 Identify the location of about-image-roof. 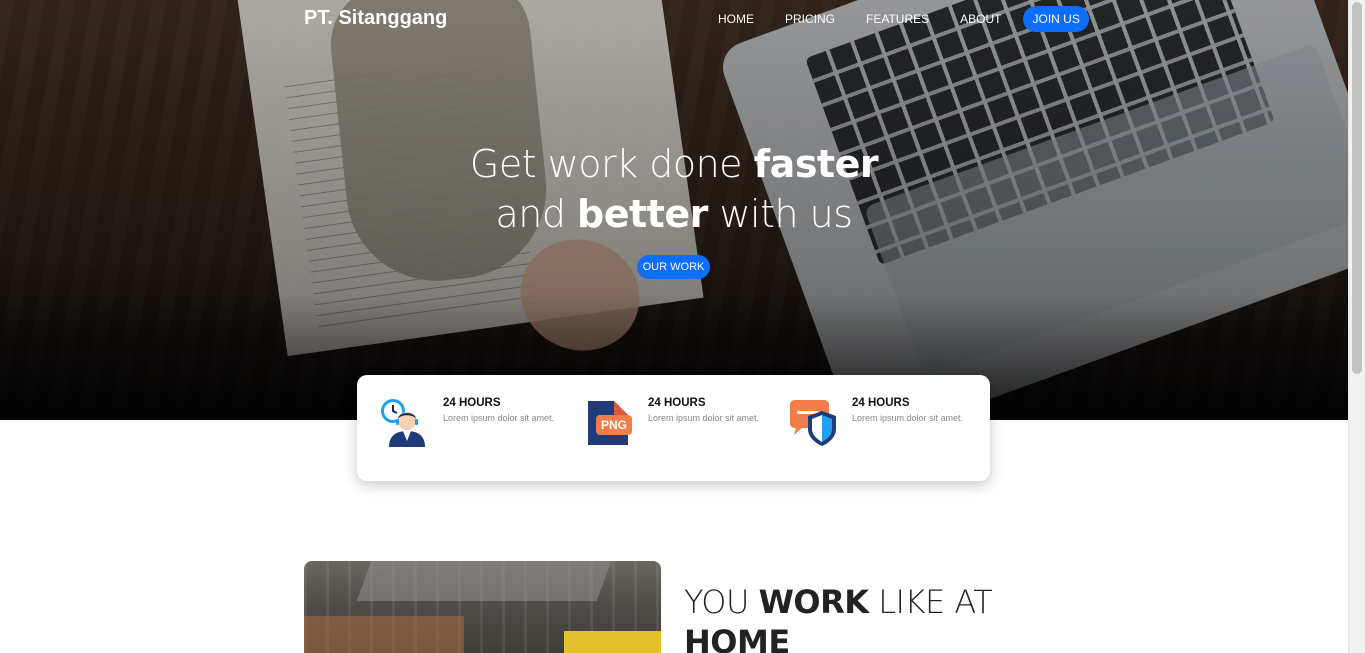
(484, 581).